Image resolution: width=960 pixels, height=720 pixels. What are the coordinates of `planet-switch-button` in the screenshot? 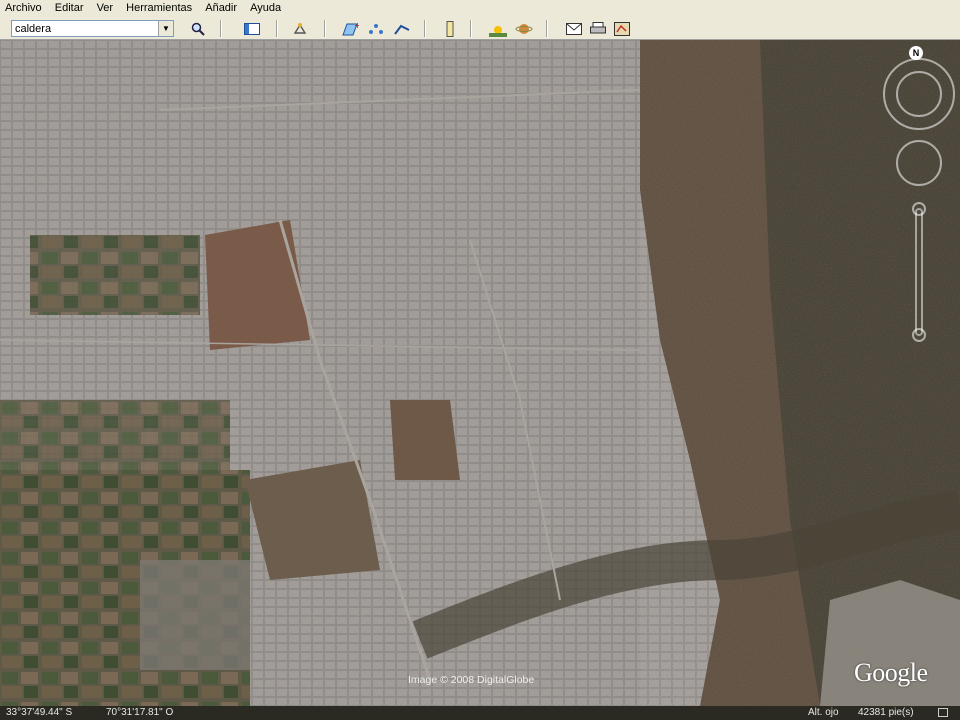 It's located at (524, 28).